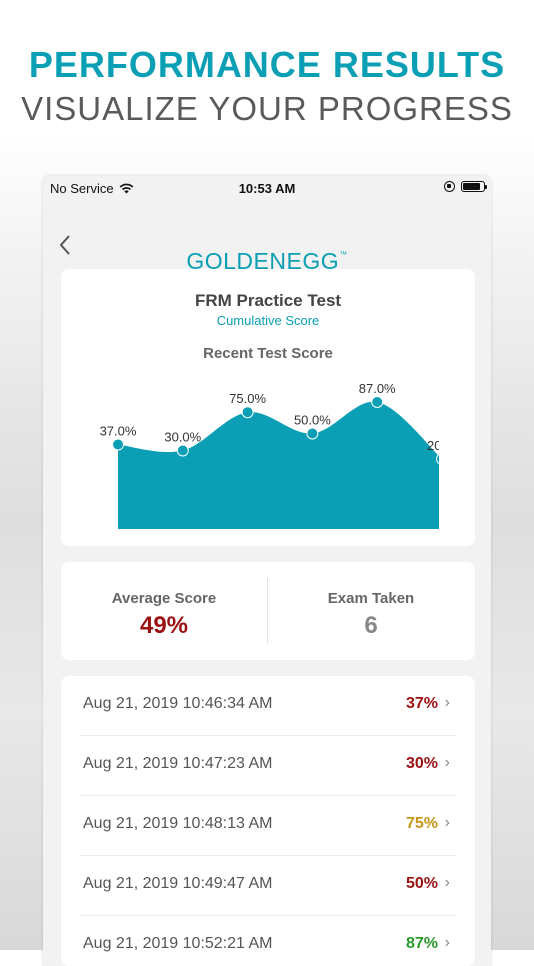 Image resolution: width=534 pixels, height=966 pixels. What do you see at coordinates (421, 823) in the screenshot?
I see `result-score: 75%` at bounding box center [421, 823].